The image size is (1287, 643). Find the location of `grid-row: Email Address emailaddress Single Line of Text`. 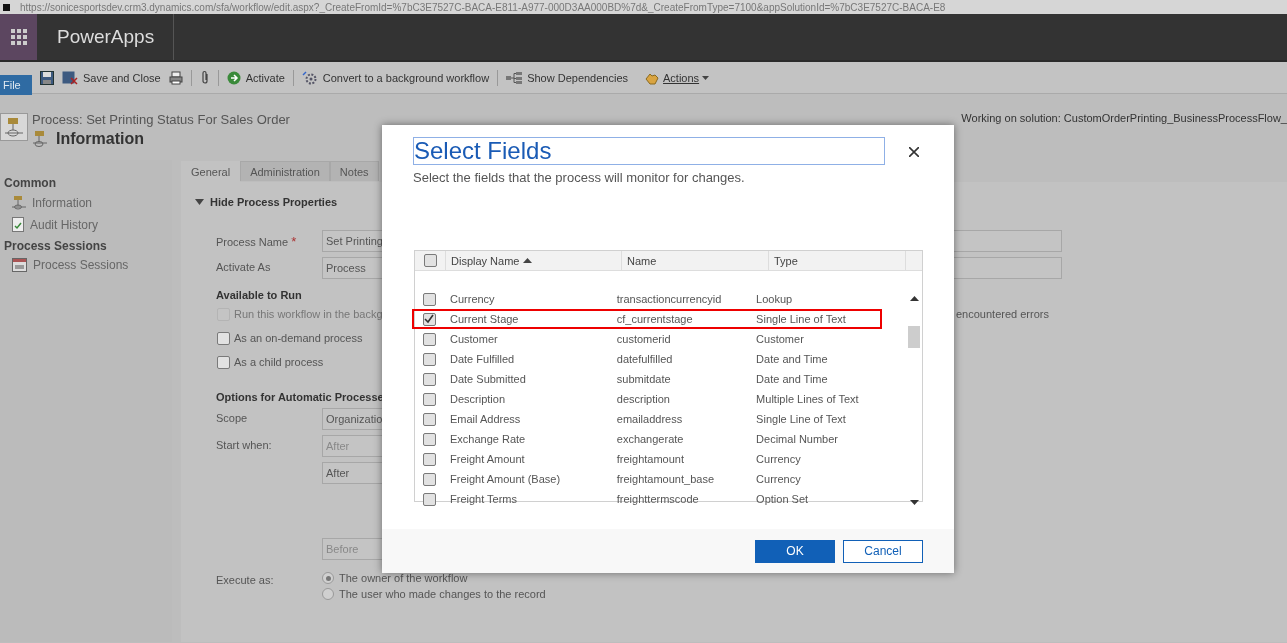

grid-row: Email Address emailaddress Single Line of Text is located at coordinates (647, 419).